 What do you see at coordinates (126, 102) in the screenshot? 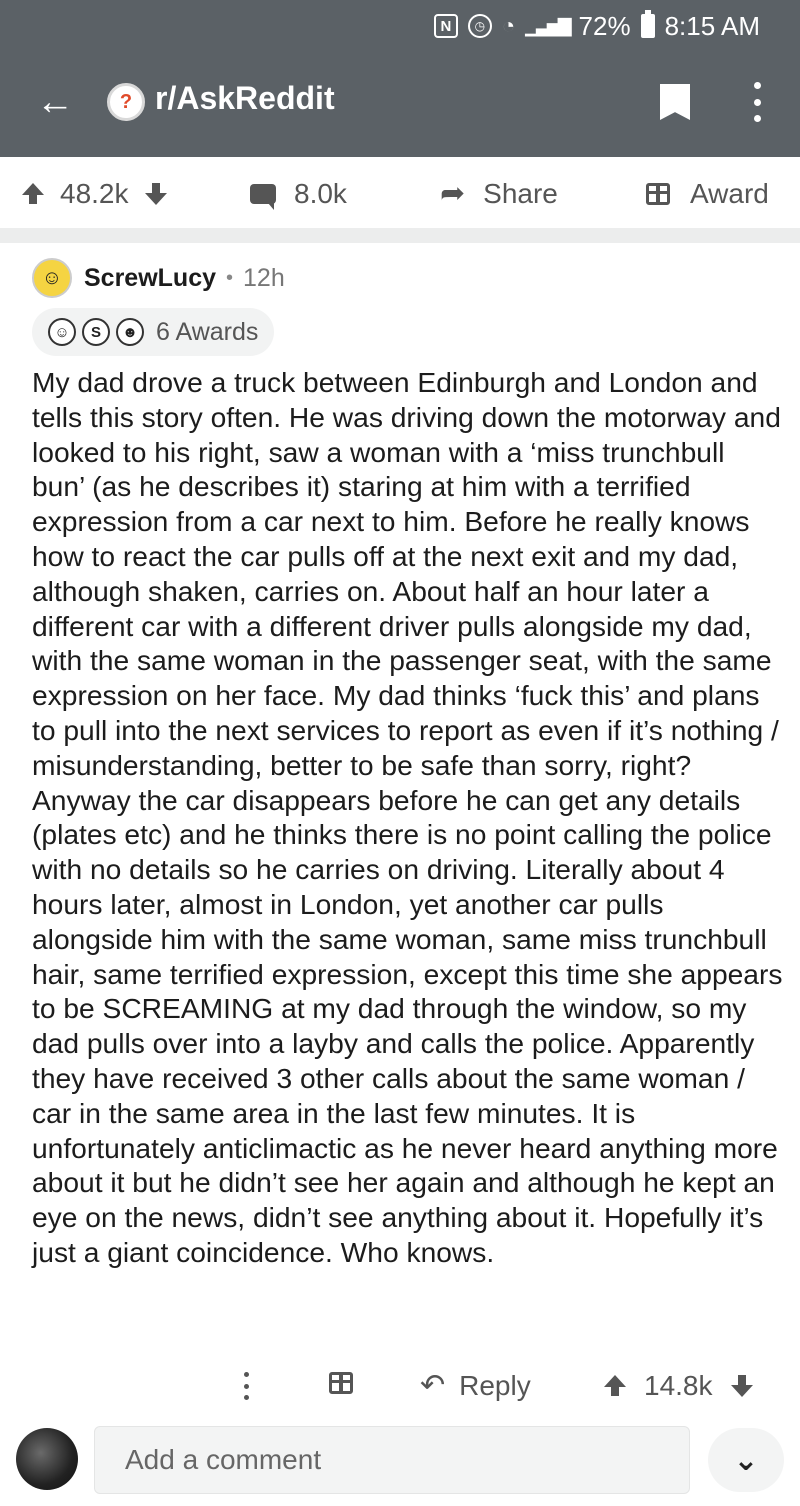
I see `subreddit-avatar: ?` at bounding box center [126, 102].